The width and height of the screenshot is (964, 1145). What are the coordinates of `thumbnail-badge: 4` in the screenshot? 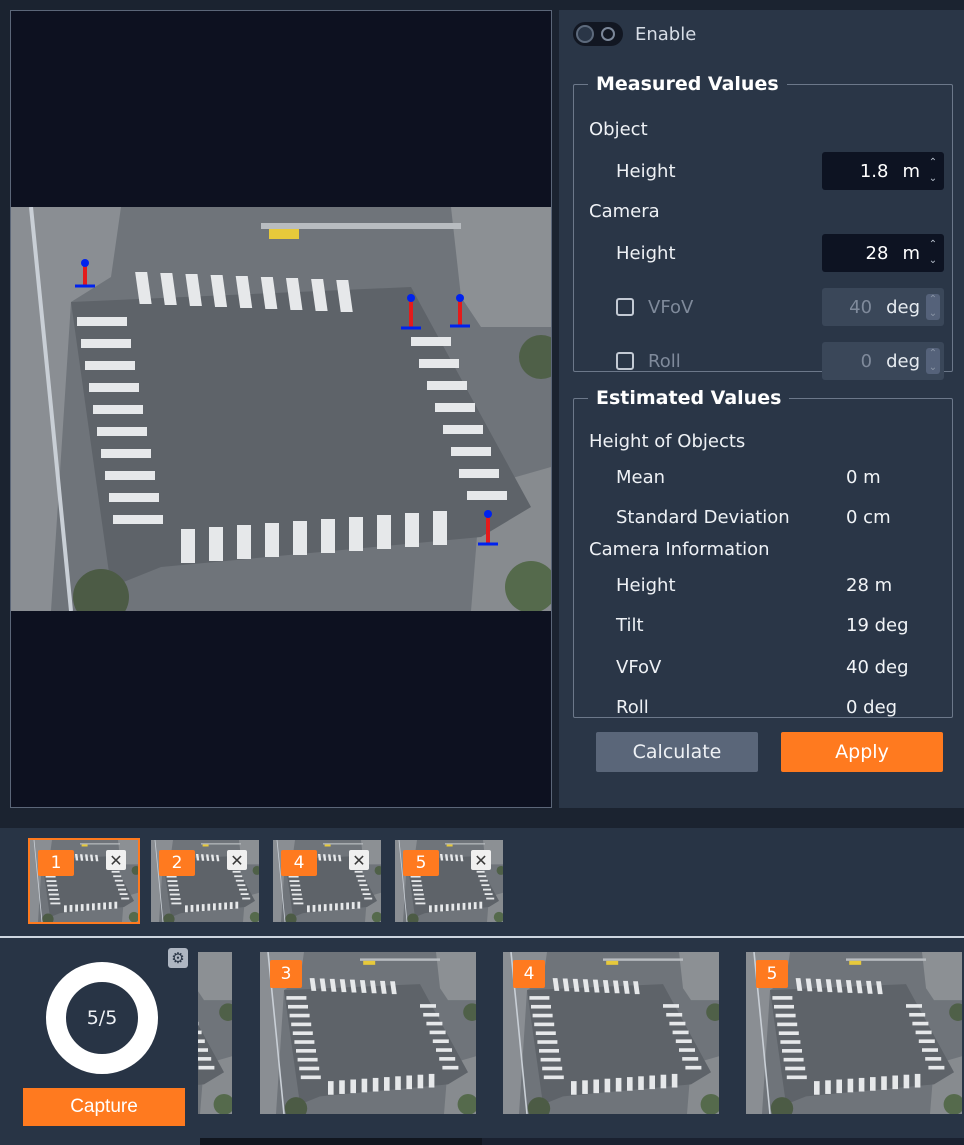 It's located at (299, 863).